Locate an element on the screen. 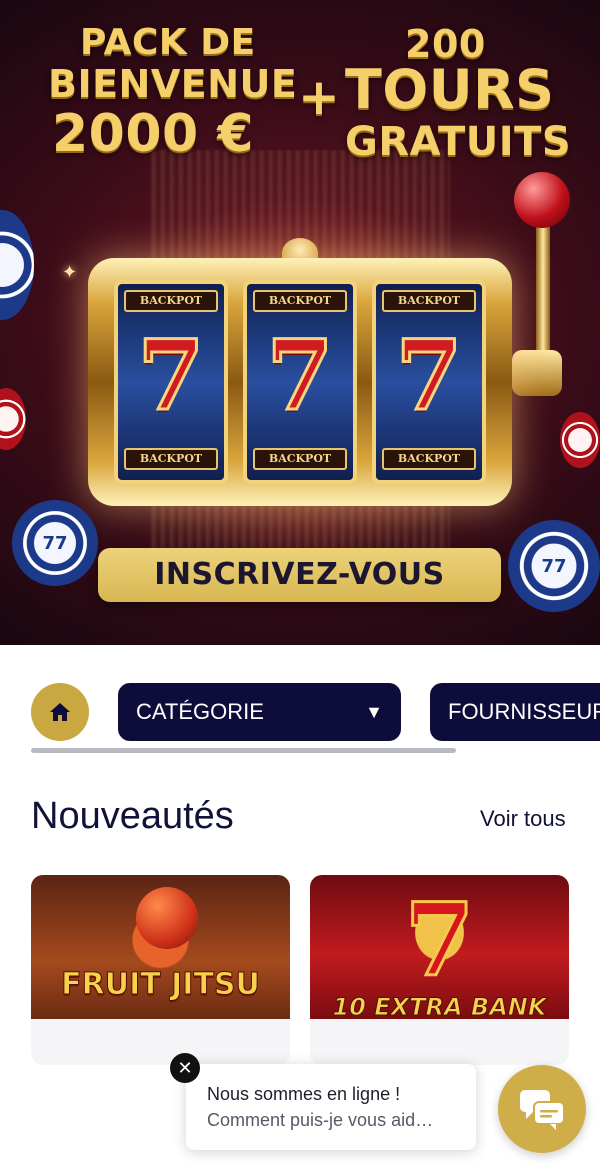  category-nav: CATÉGORIE ▼ FOURNISSEURS is located at coordinates (300, 712).